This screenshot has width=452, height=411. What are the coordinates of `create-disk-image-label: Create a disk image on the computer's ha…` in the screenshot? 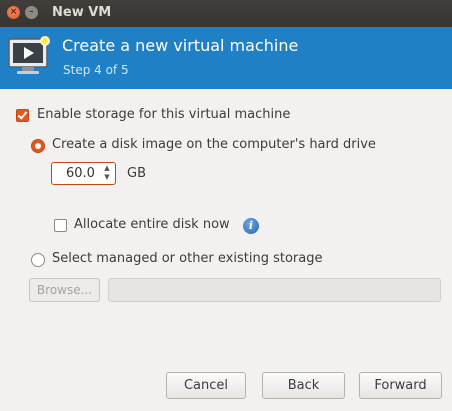 It's located at (214, 144).